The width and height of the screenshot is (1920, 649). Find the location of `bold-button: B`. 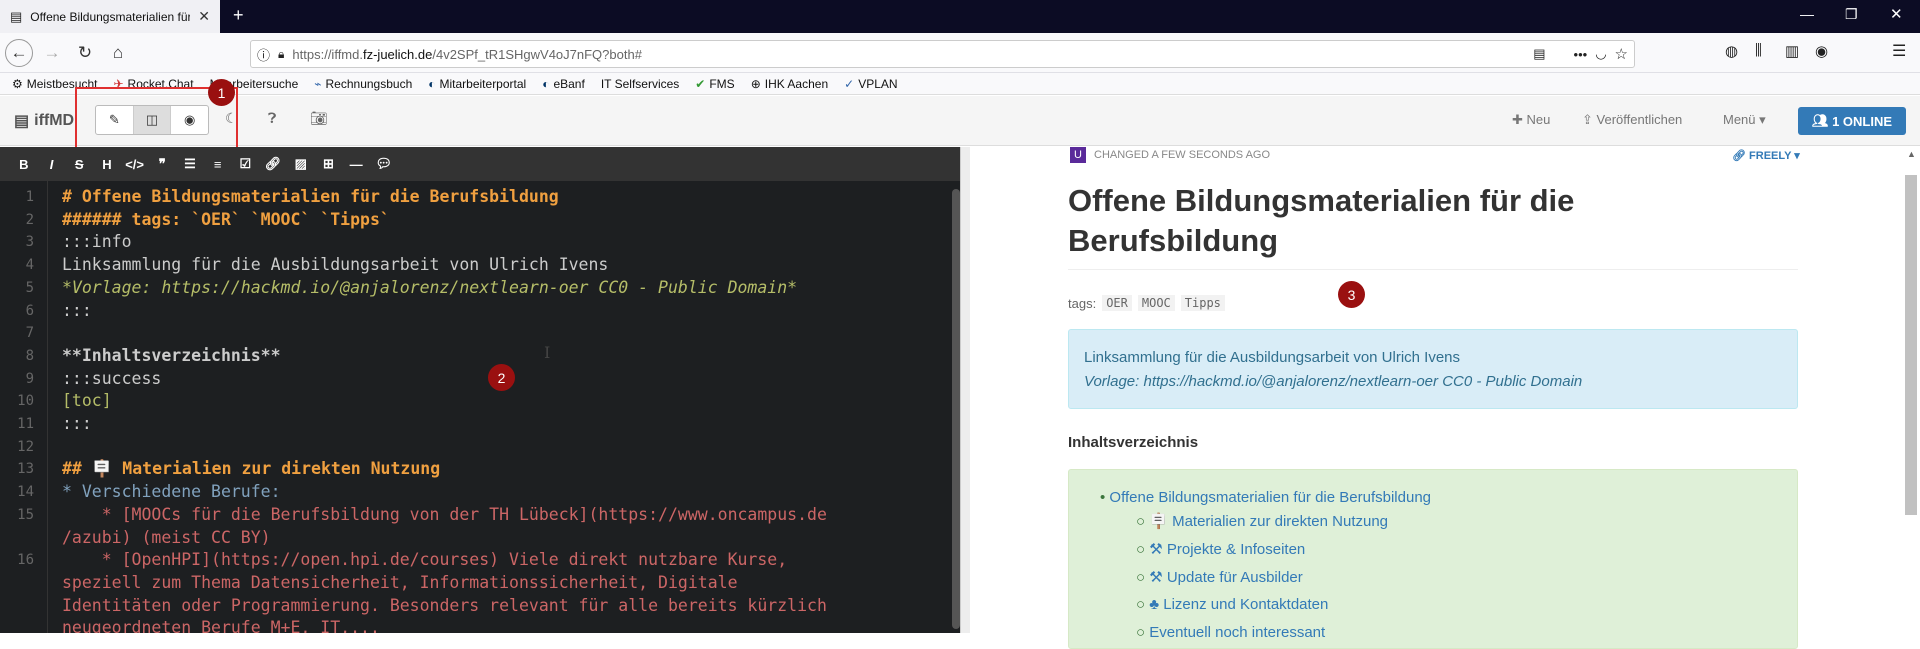

bold-button: B is located at coordinates (24, 164).